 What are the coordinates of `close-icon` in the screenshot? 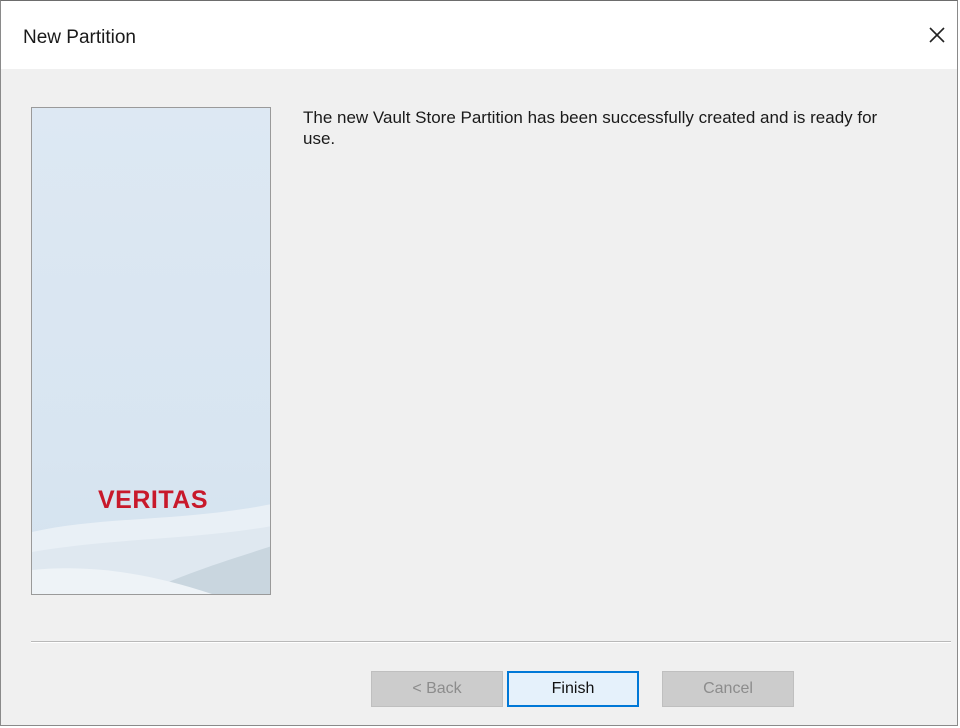 It's located at (937, 35).